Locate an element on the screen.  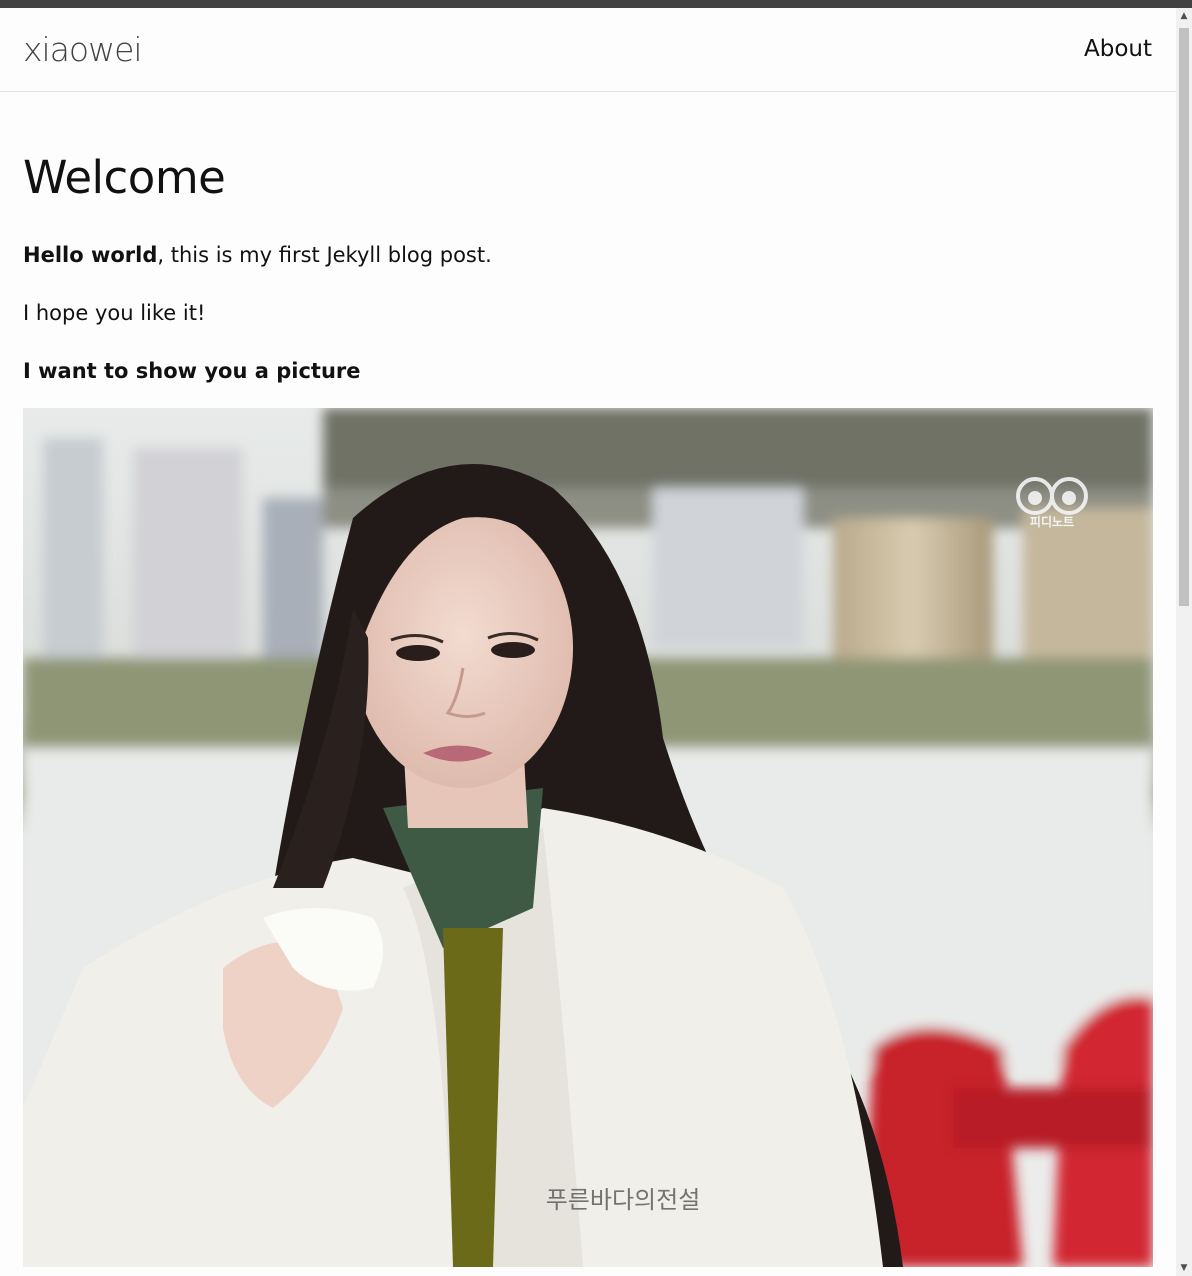
intro-text: , this is my first Jekyll blog post. is located at coordinates (324, 255).